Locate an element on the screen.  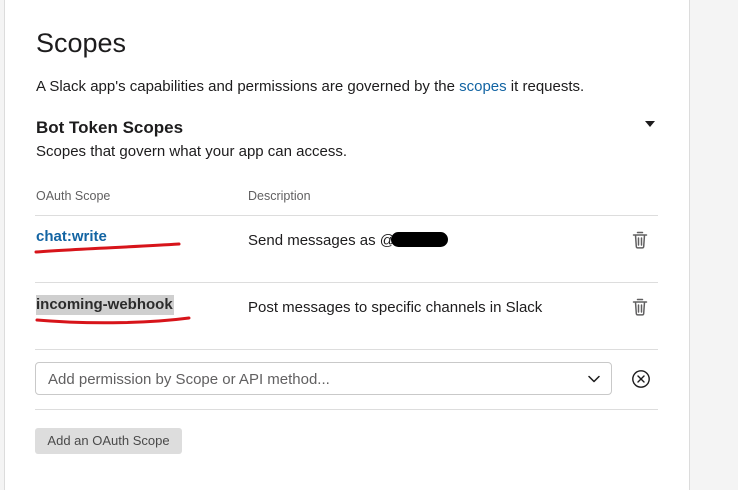
redacted-username is located at coordinates (419, 239).